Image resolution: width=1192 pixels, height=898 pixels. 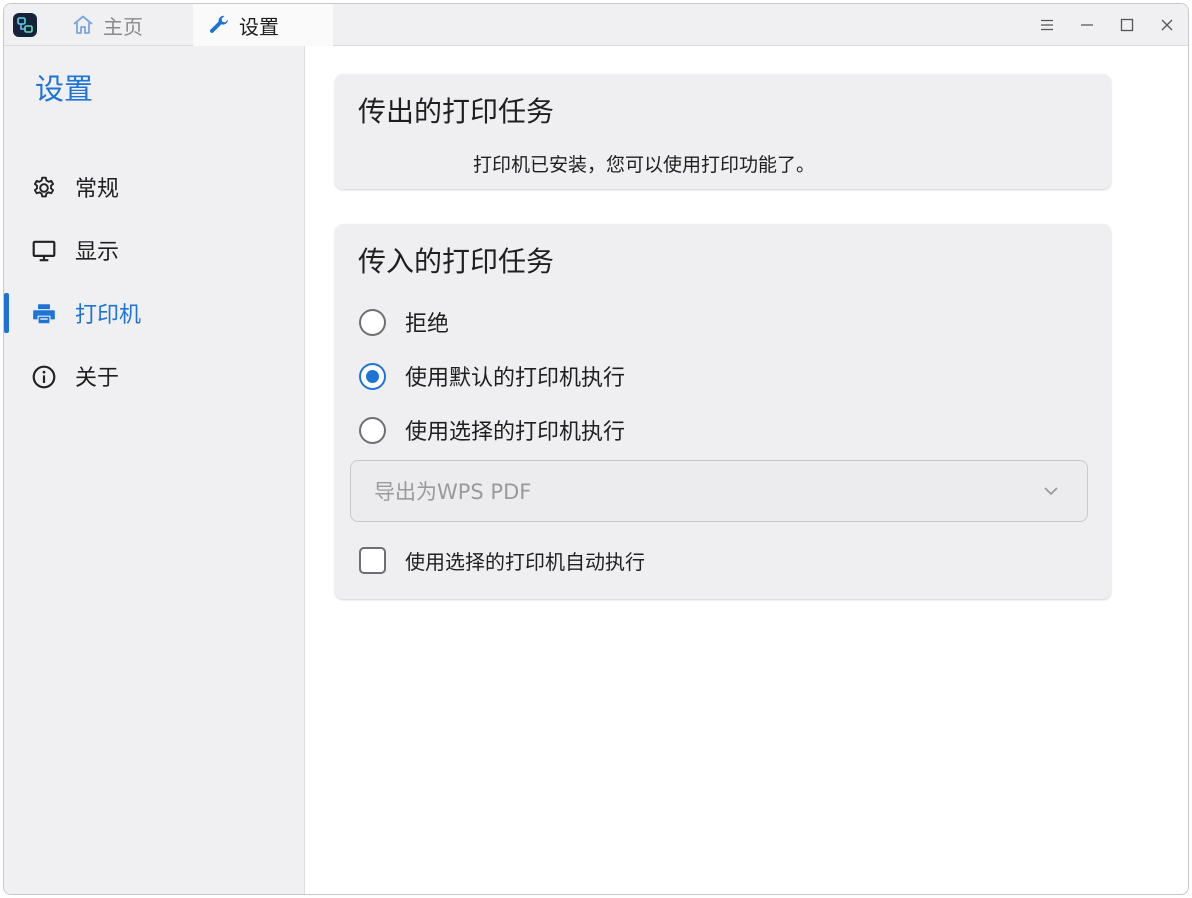 I want to click on tab-home-label: 主页, so click(x=123, y=26).